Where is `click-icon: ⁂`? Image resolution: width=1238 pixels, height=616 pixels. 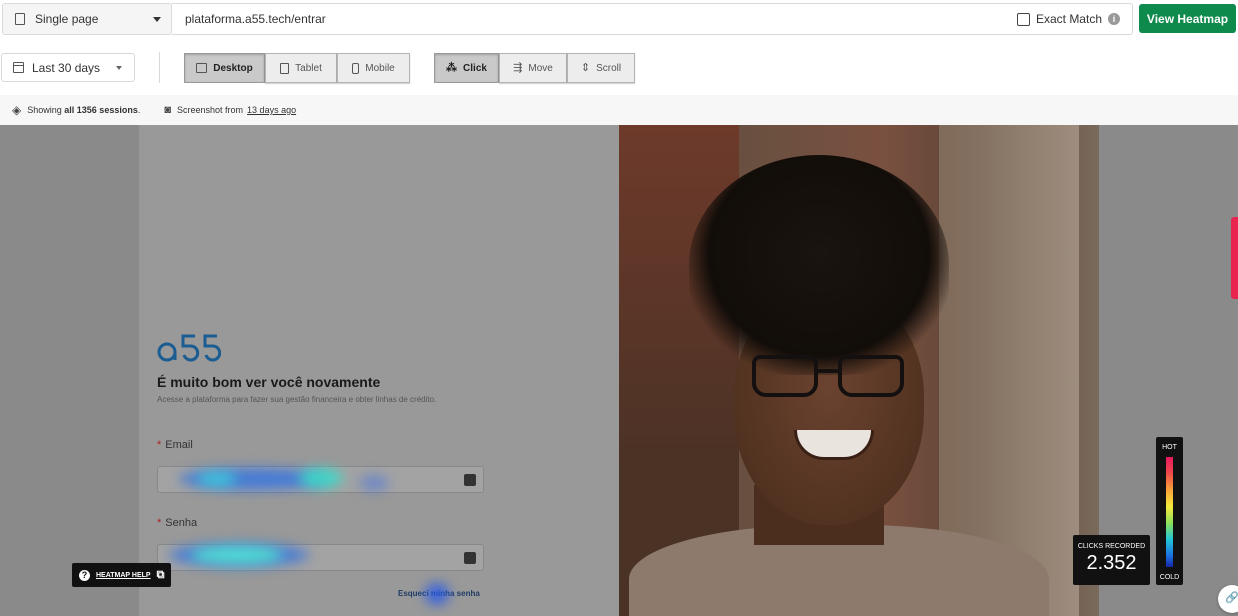 click-icon: ⁂ is located at coordinates (452, 68).